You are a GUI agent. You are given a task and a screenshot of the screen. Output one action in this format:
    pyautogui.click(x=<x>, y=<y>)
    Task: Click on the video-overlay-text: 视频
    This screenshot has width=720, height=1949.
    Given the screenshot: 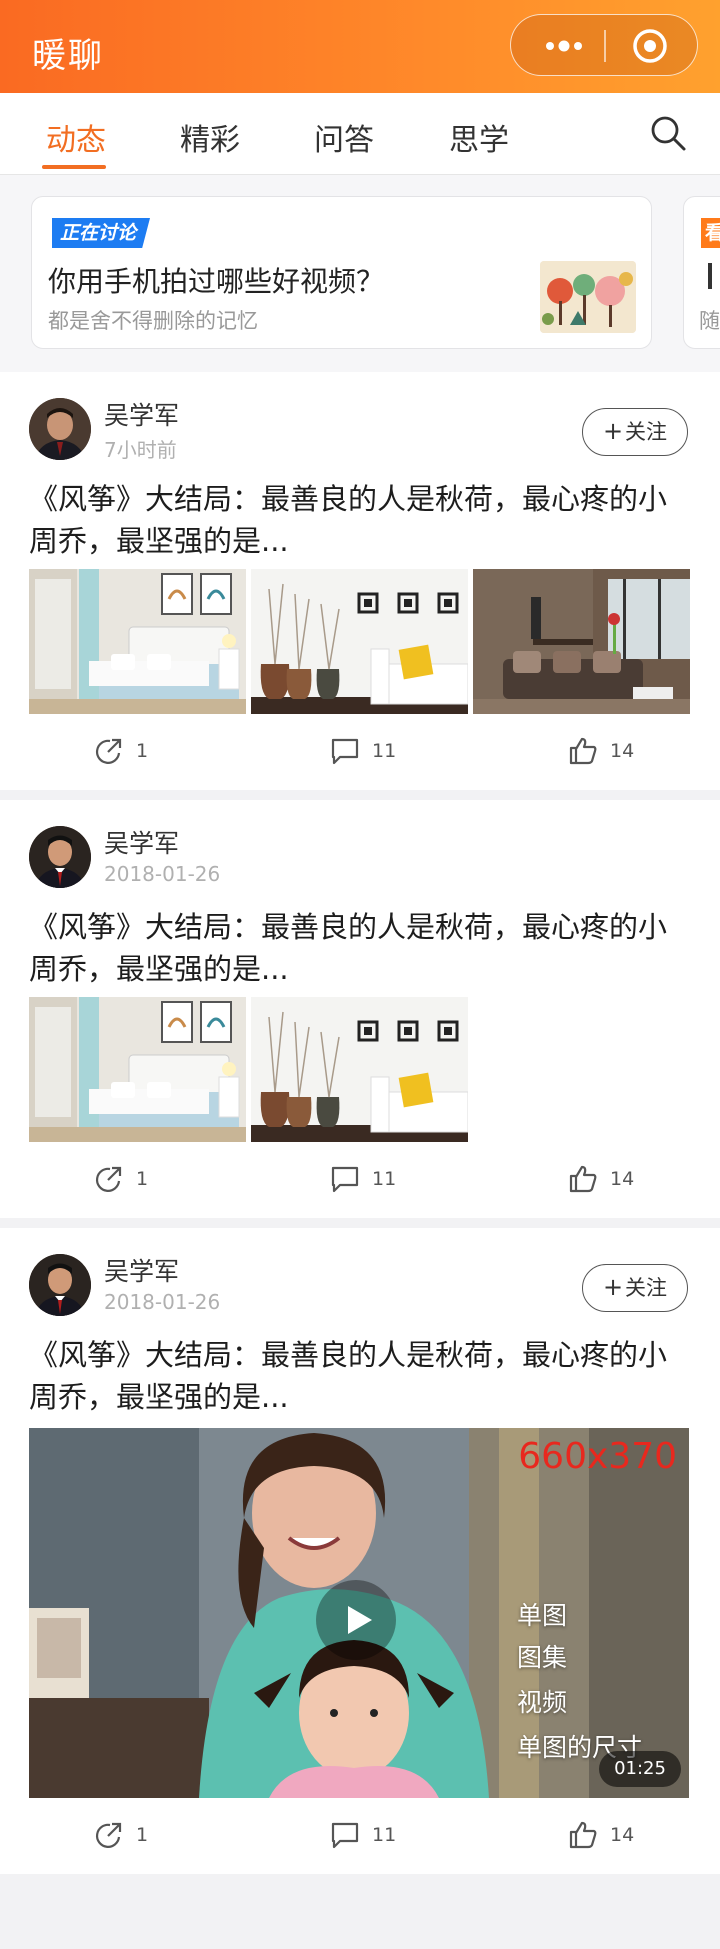 What is the action you would take?
    pyautogui.click(x=542, y=1702)
    